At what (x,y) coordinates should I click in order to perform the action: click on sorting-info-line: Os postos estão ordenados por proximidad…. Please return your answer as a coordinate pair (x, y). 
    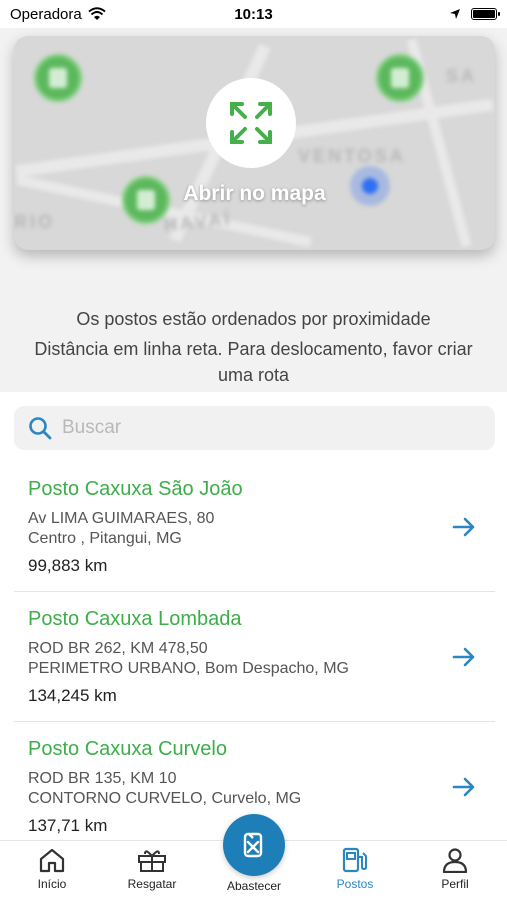
    Looking at the image, I should click on (253, 319).